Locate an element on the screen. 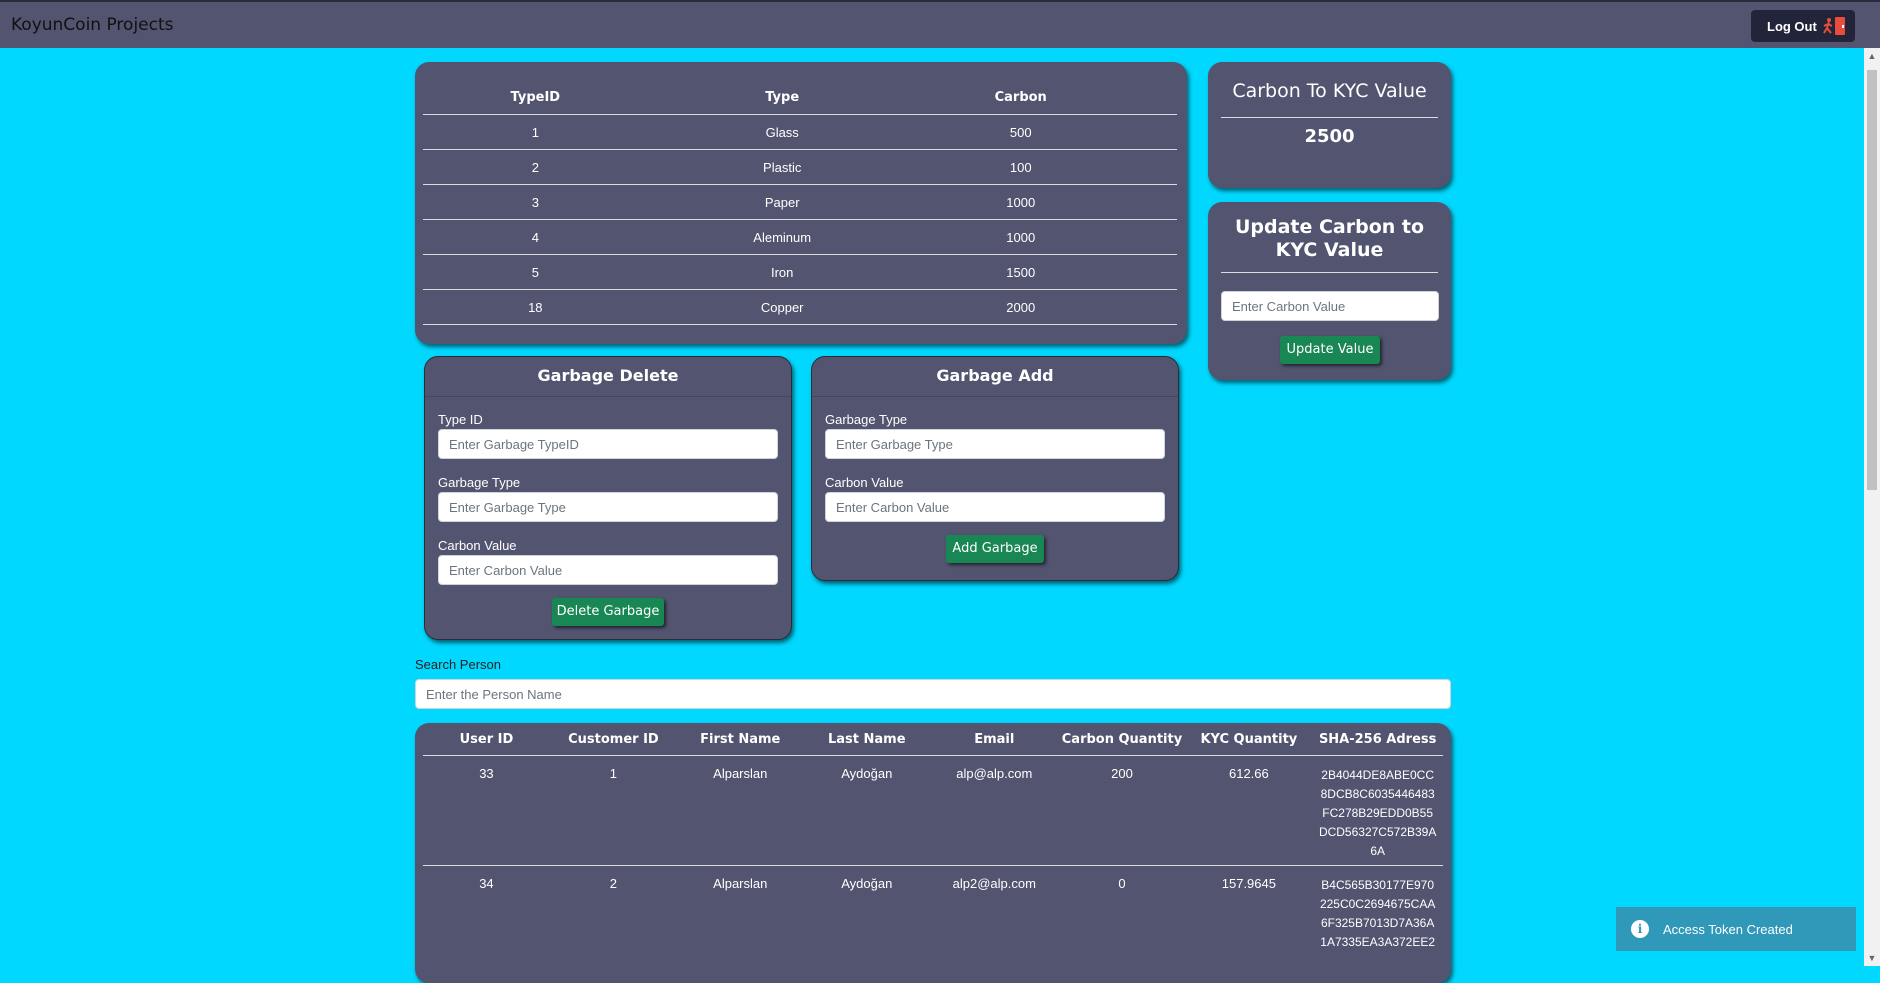 Image resolution: width=1880 pixels, height=983 pixels. toast-message: Access Token Created is located at coordinates (1728, 929).